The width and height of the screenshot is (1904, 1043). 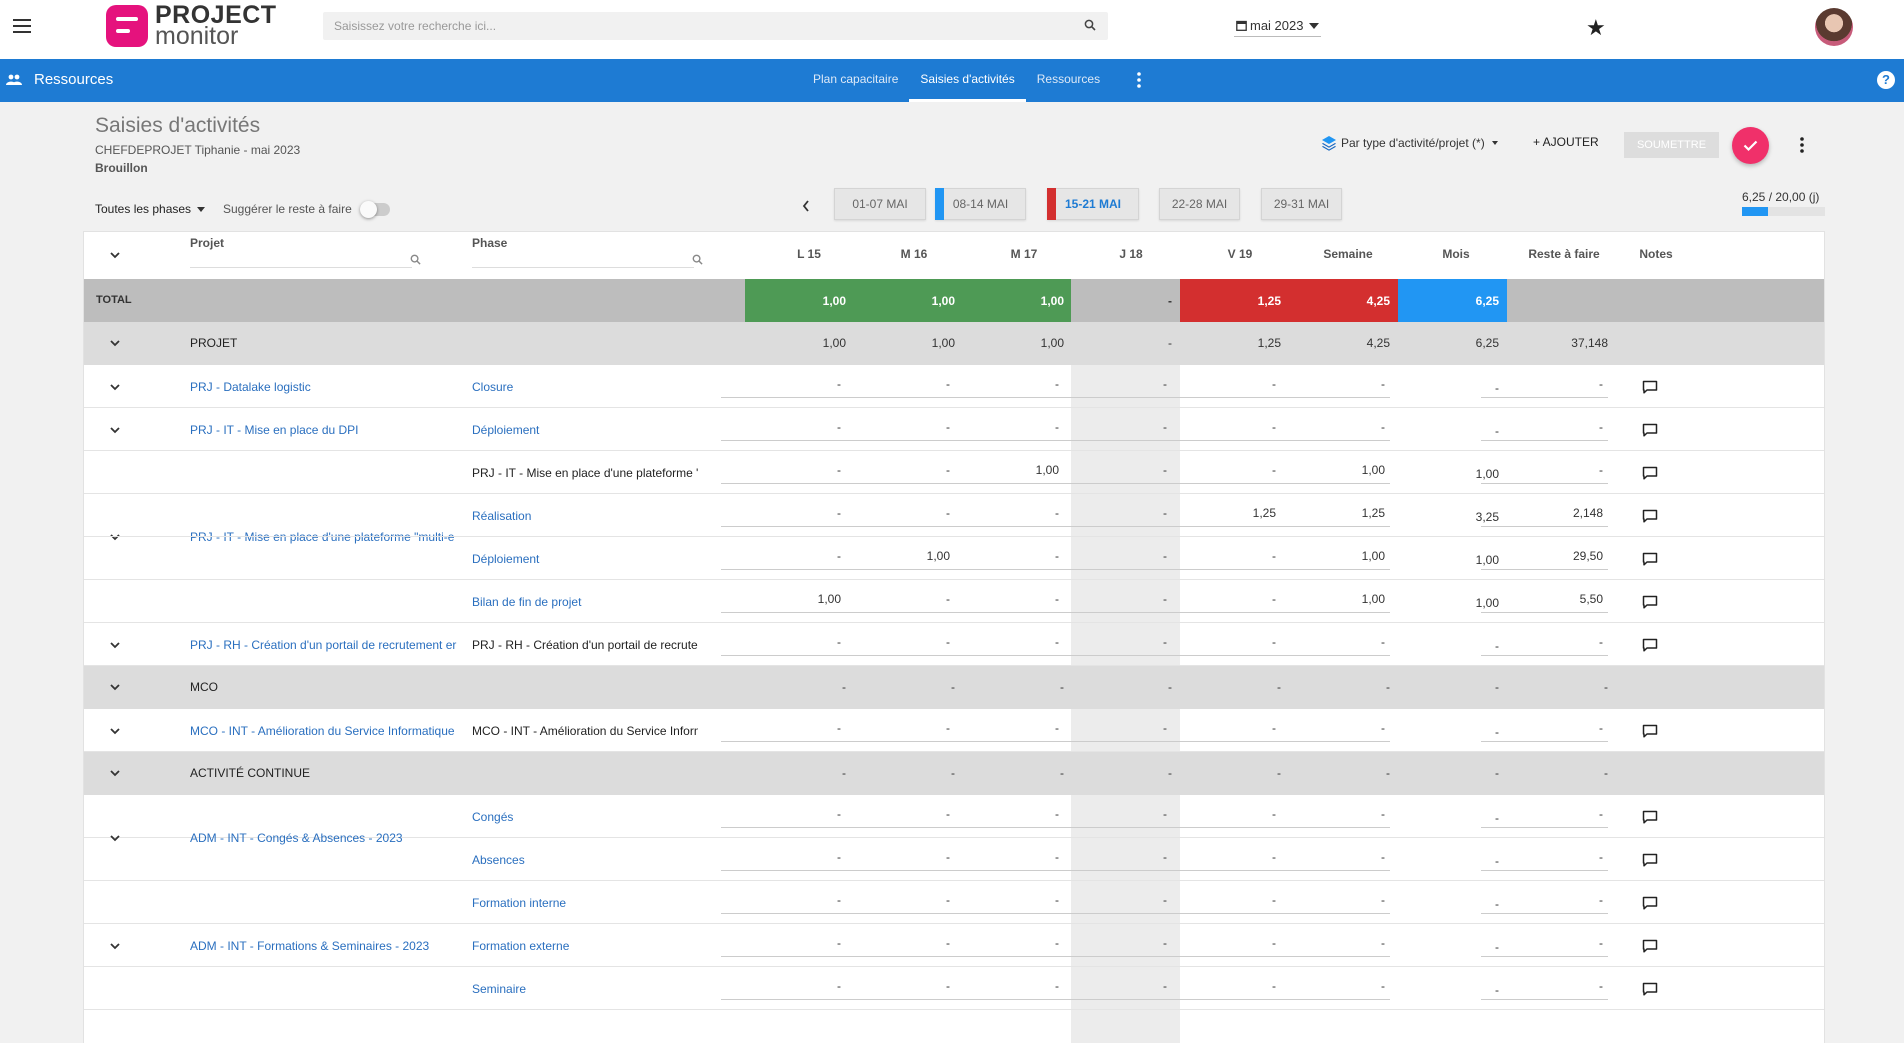 I want to click on tab-saisies-activites: Saisies d'activités, so click(x=967, y=80).